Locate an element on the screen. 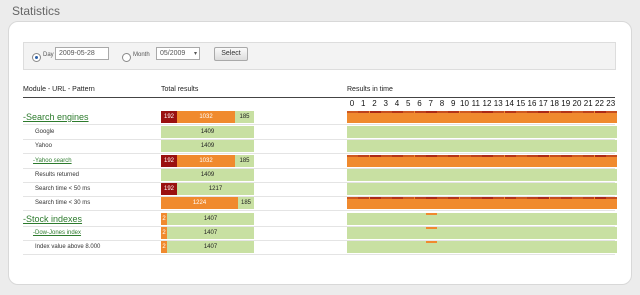 Image resolution: width=640 pixels, height=295 pixels. col-total-header: Total results is located at coordinates (180, 89).